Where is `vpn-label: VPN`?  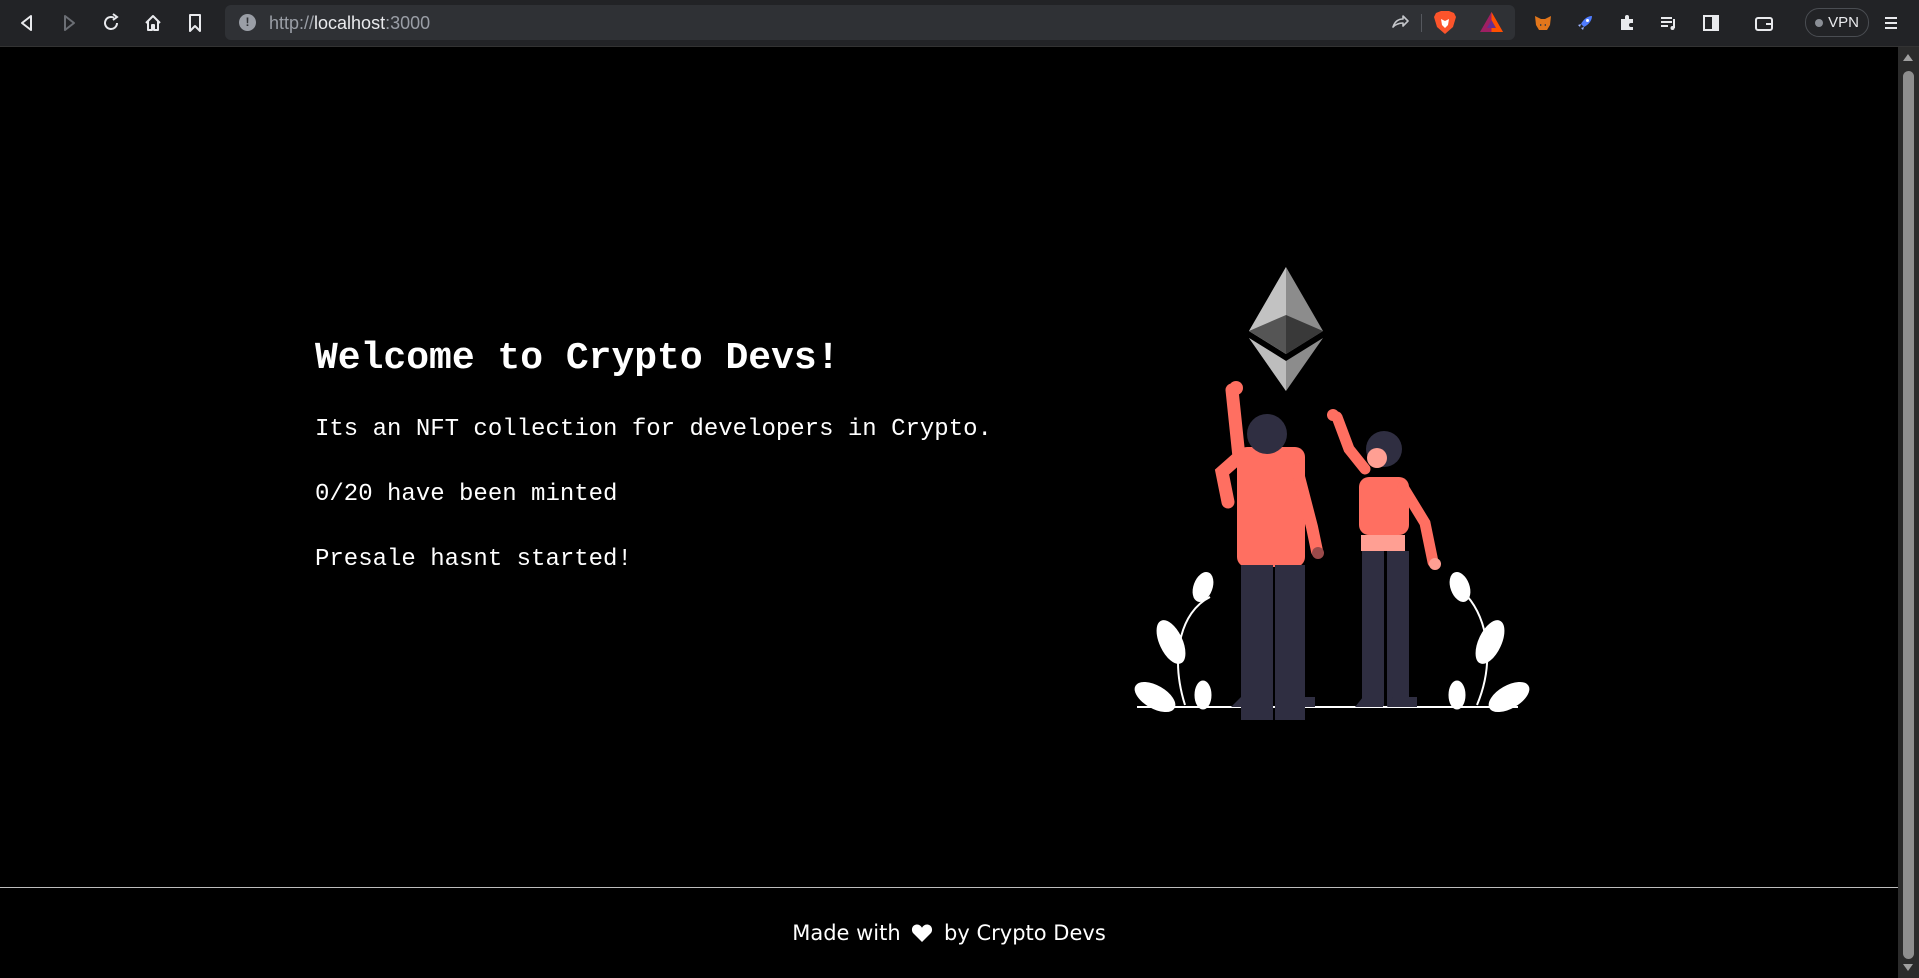 vpn-label: VPN is located at coordinates (1843, 22).